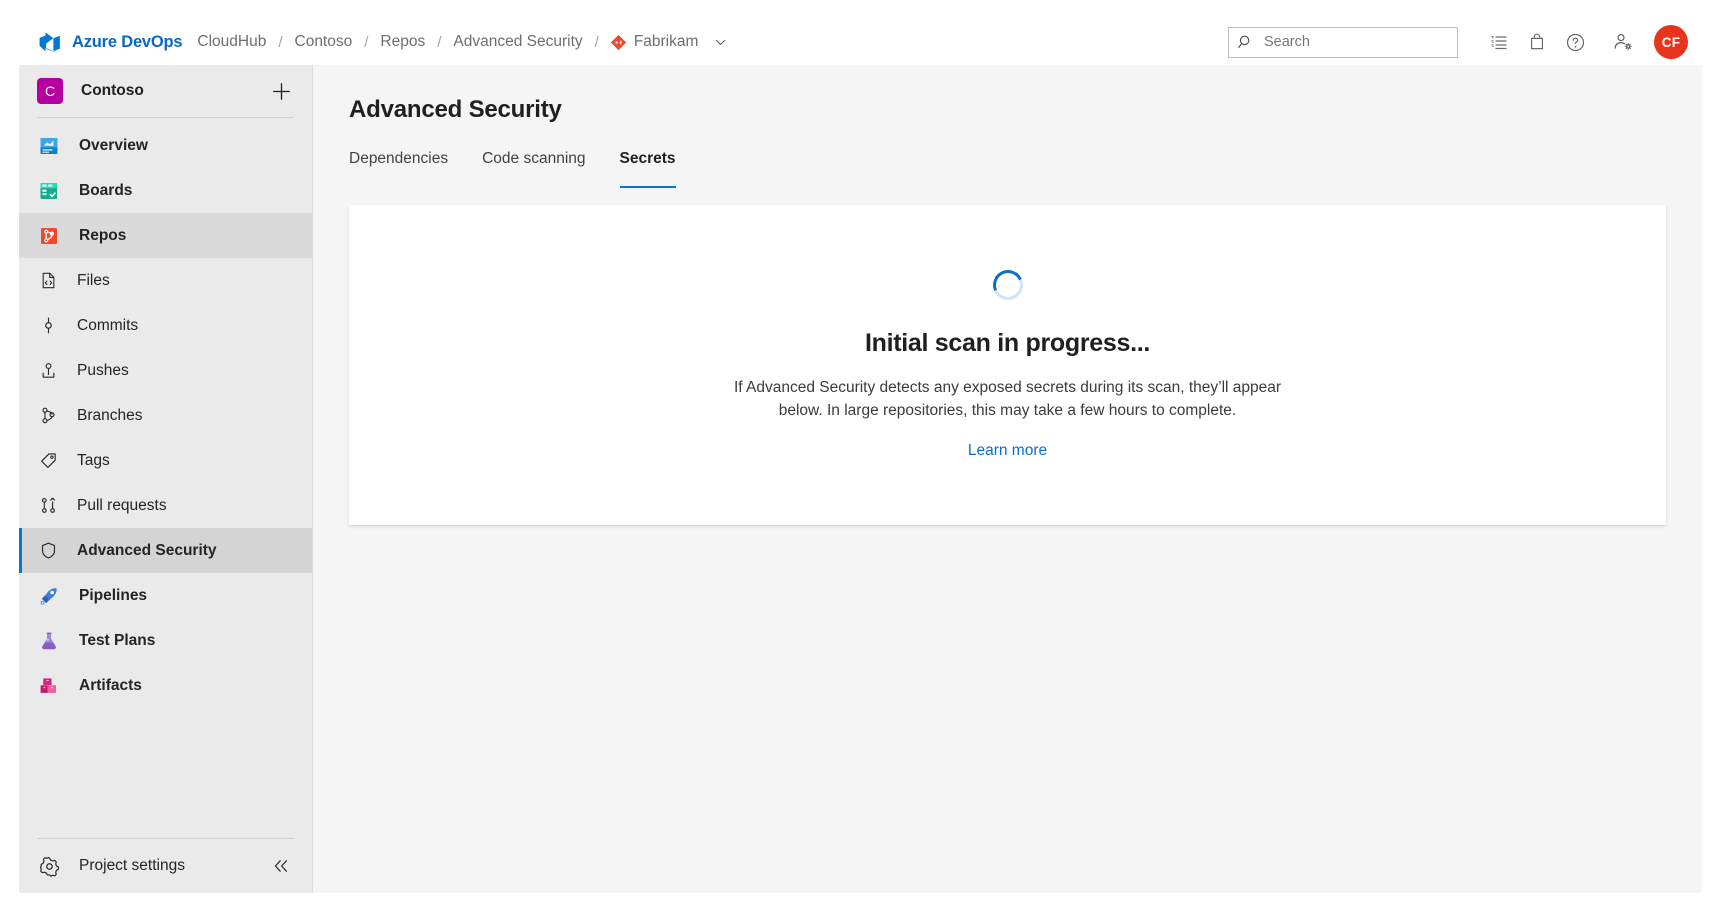 The width and height of the screenshot is (1720, 912). Describe the element at coordinates (113, 595) in the screenshot. I see `sidebar-item-label: Pipelines` at that location.